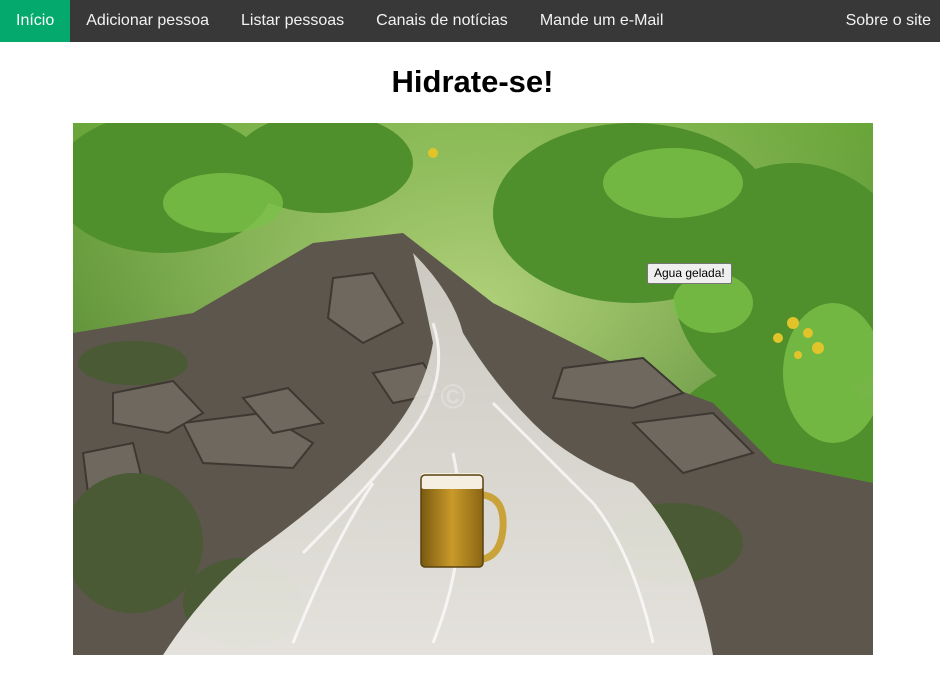 This screenshot has width=940, height=690. I want to click on nav-link-mande-email: Mande um e-Mail, so click(602, 21).